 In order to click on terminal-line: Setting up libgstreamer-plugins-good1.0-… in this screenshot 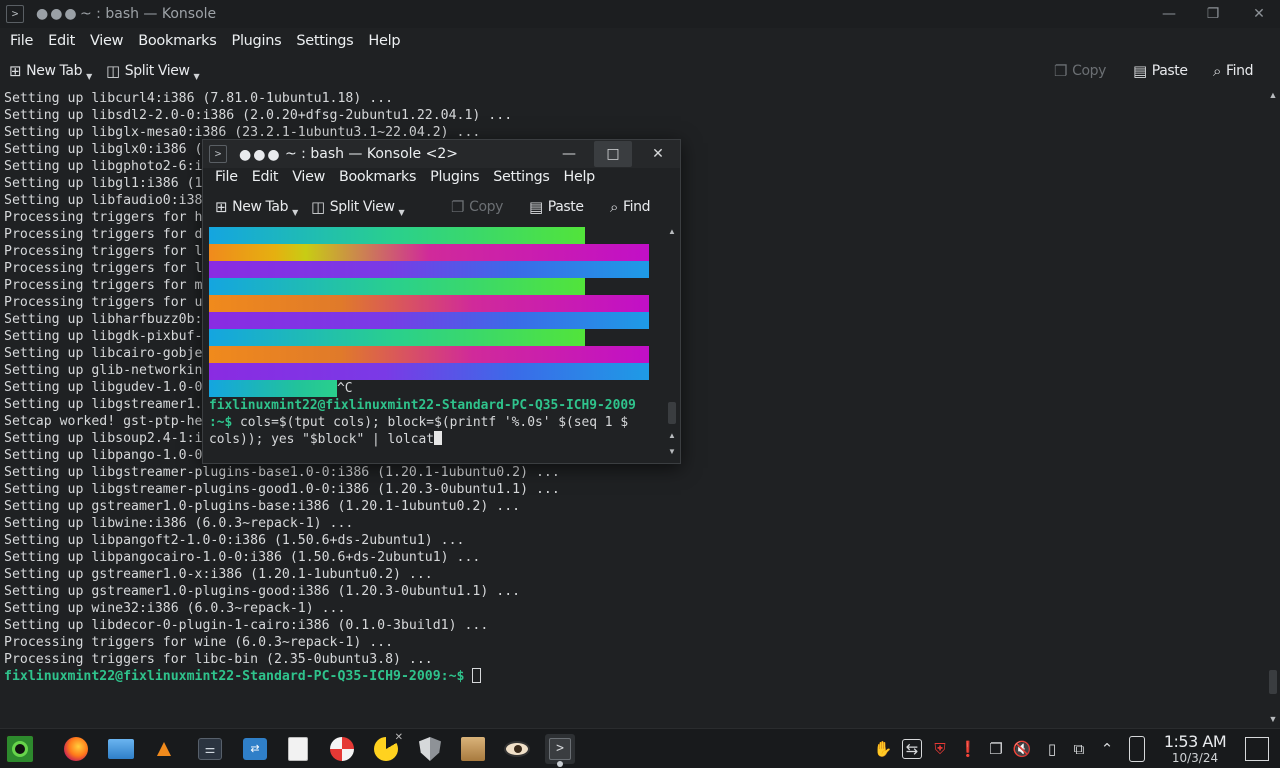, I will do `click(282, 489)`.